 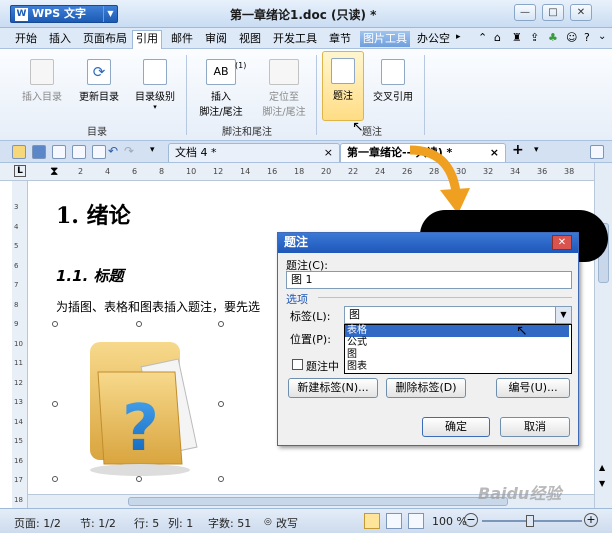 What do you see at coordinates (42, 84) in the screenshot?
I see `insert-toc-button: 插入目录` at bounding box center [42, 84].